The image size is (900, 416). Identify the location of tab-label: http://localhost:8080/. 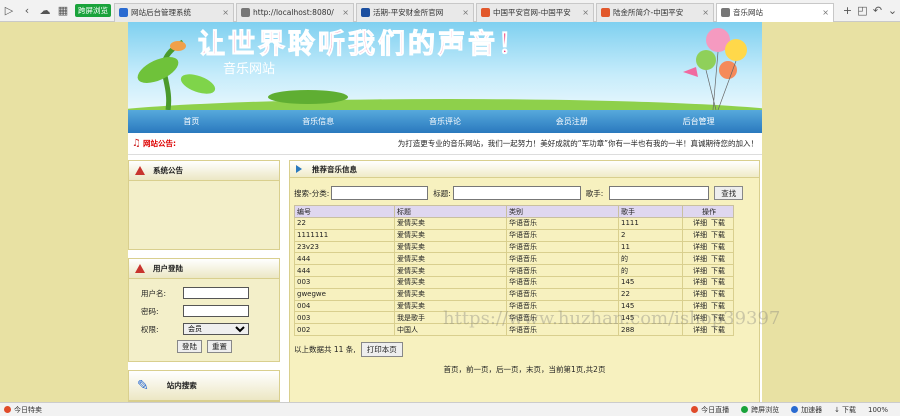
(293, 12).